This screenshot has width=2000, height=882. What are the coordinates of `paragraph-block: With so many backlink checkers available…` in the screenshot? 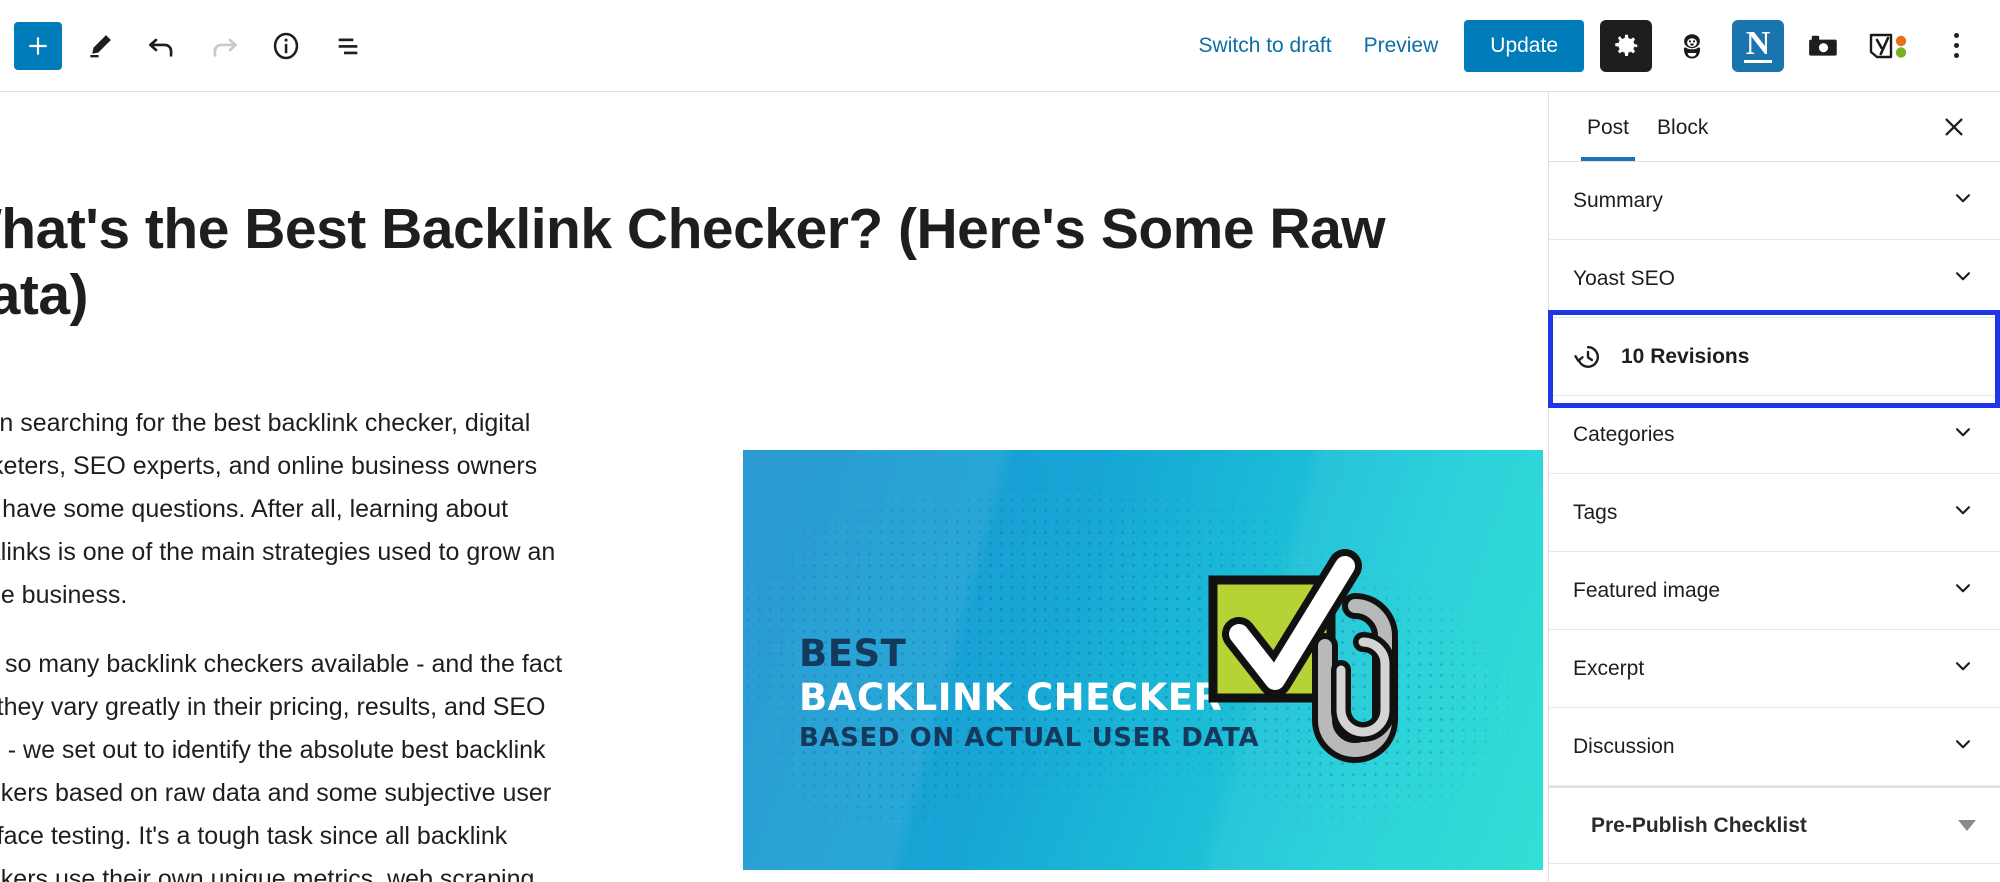 It's located at (294, 762).